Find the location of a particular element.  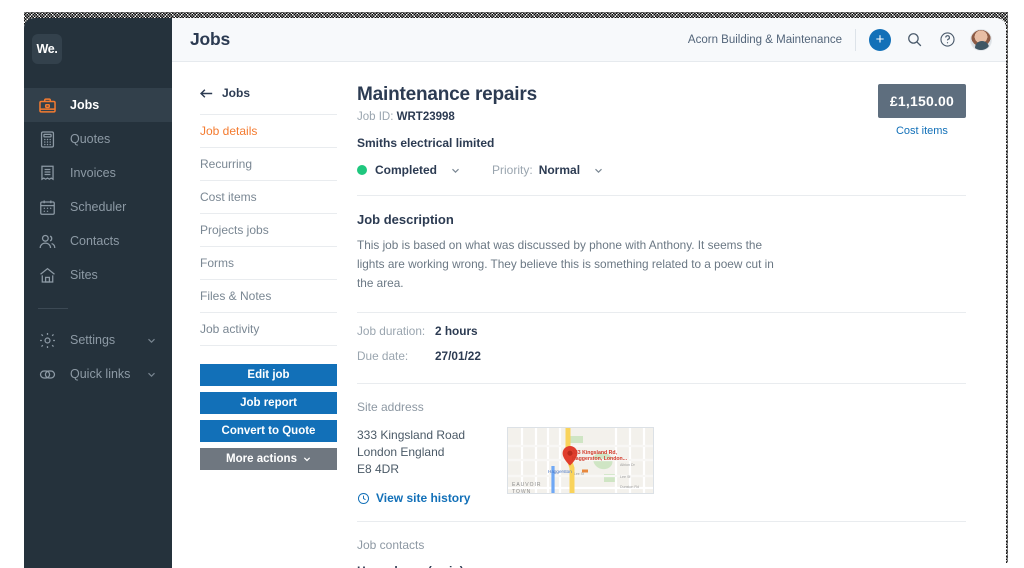

priority-label: Priority: is located at coordinates (512, 170).